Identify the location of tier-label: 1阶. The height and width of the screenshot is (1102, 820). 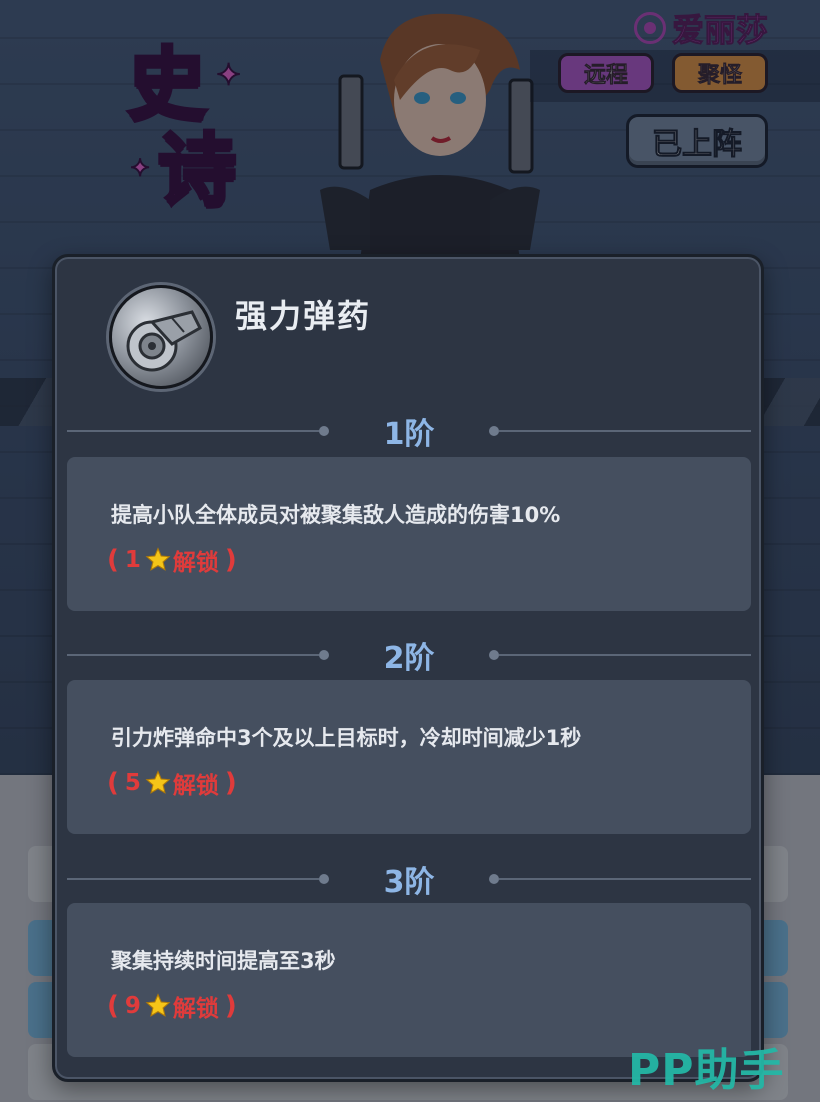
(409, 434).